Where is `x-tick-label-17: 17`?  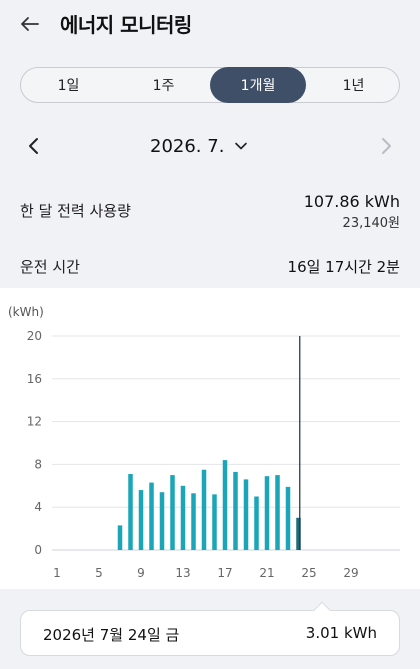
x-tick-label-17: 17 is located at coordinates (224, 573).